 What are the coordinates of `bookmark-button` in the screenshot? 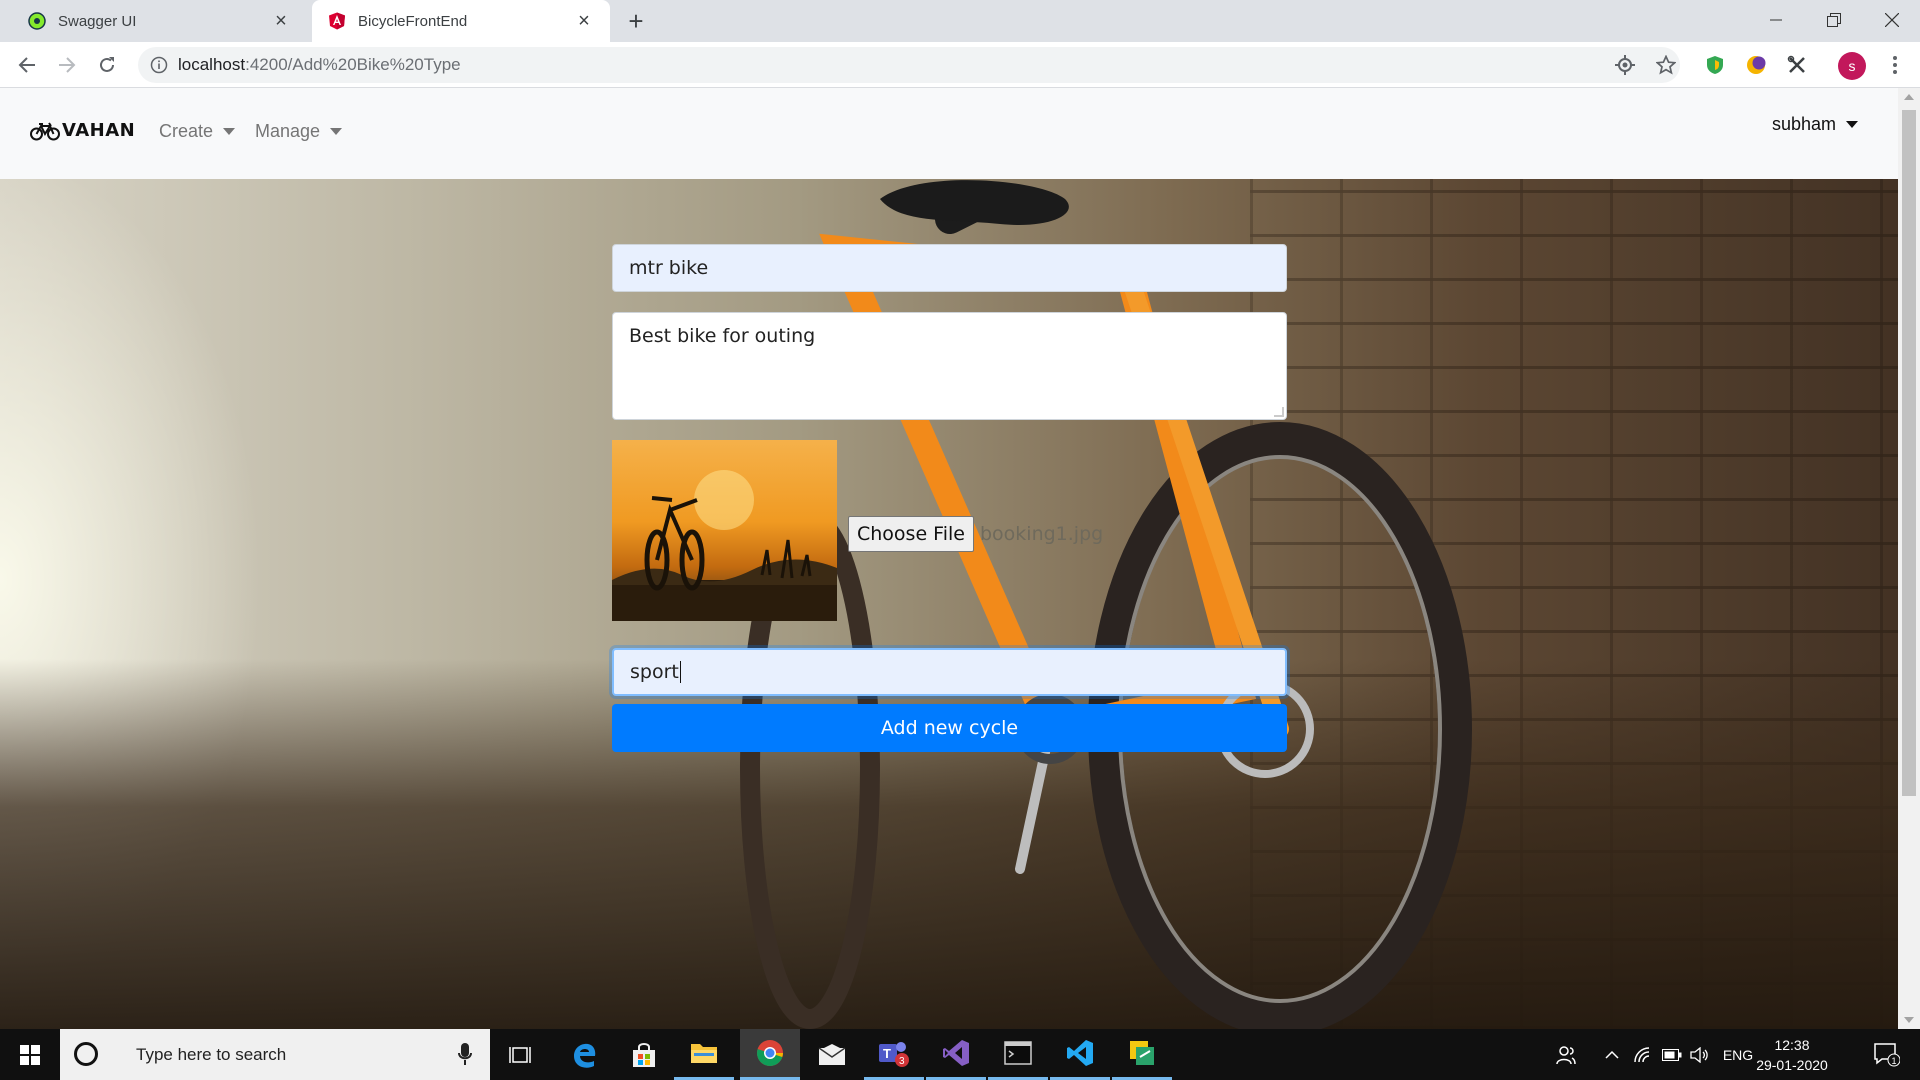 It's located at (1666, 65).